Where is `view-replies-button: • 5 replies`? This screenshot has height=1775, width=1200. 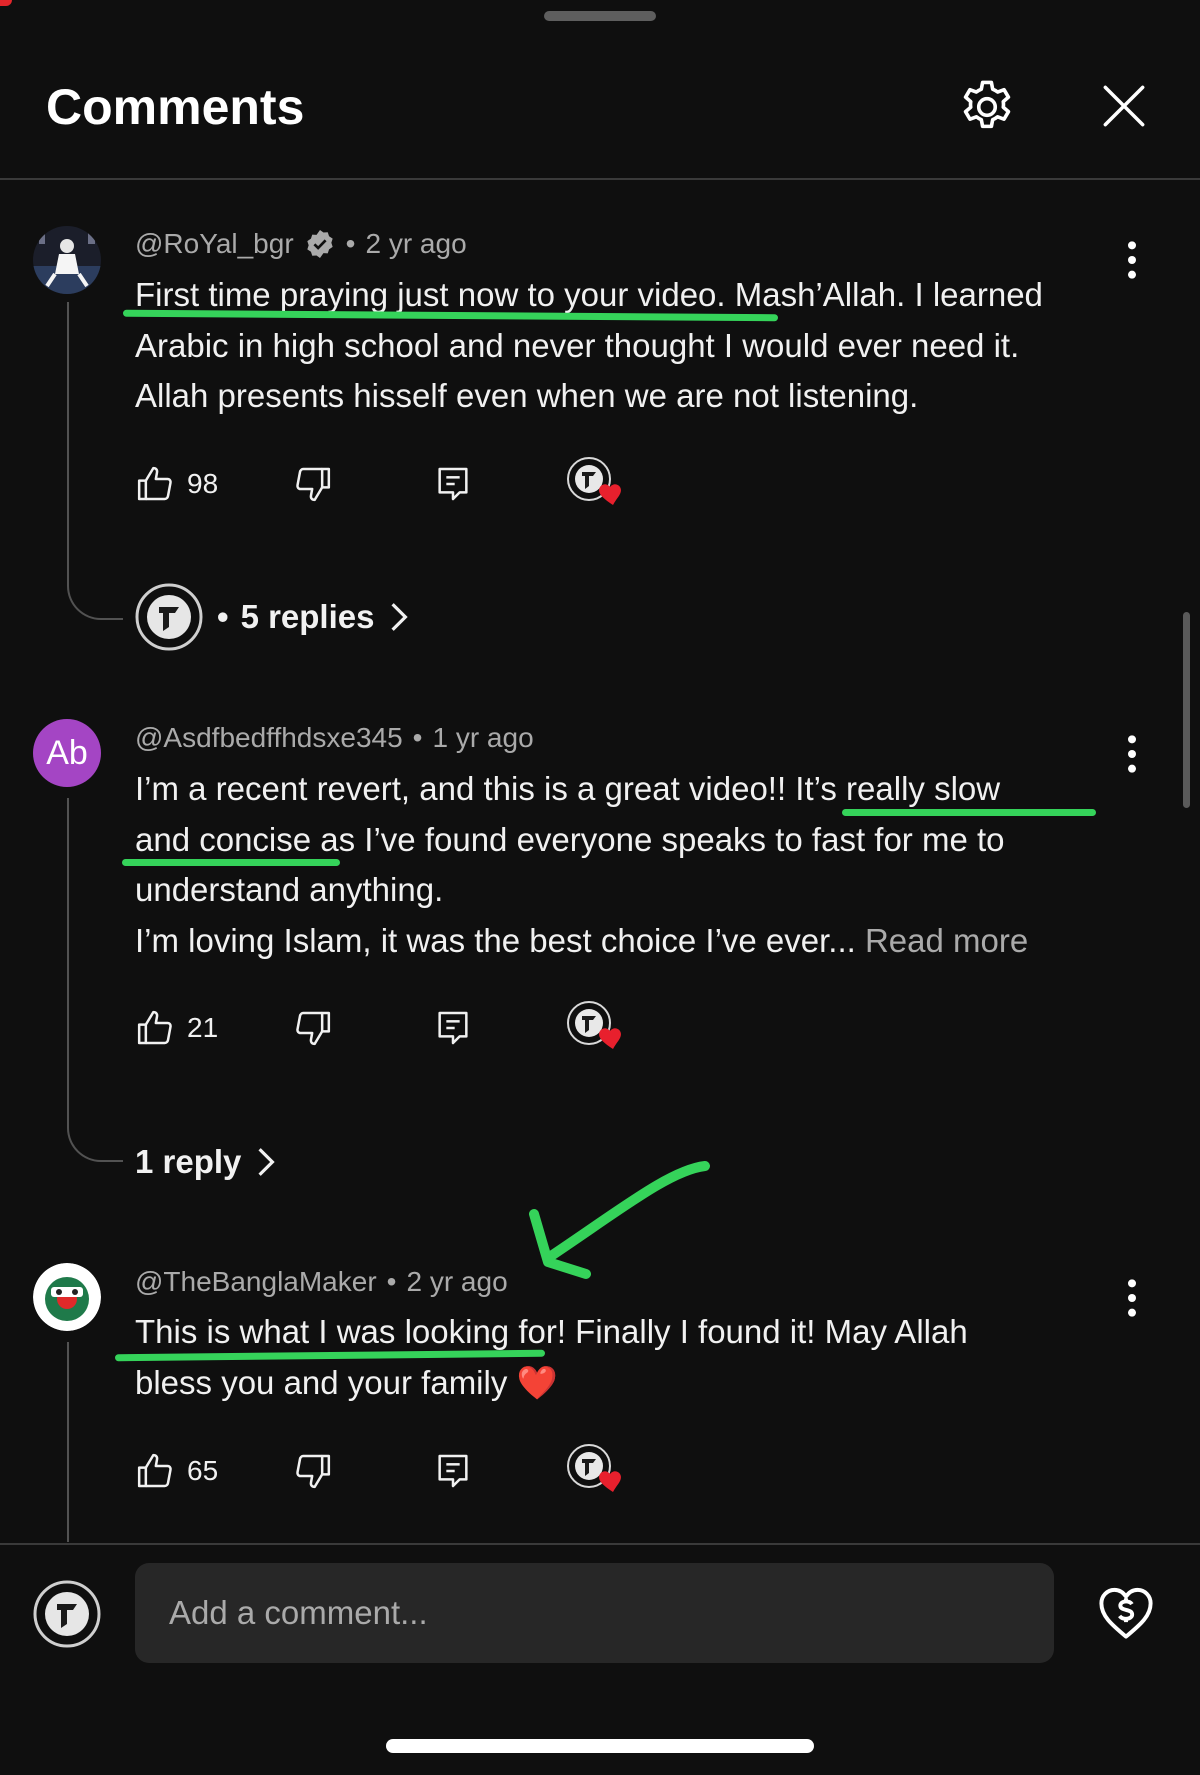 view-replies-button: • 5 replies is located at coordinates (272, 617).